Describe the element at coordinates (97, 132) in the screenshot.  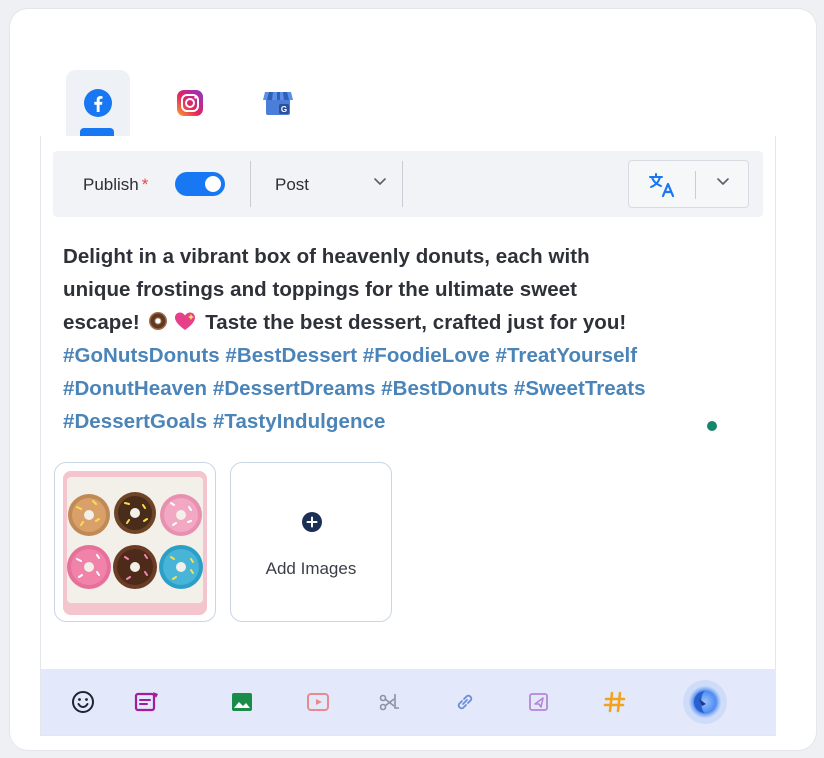
I see `active-tab-indicator` at that location.